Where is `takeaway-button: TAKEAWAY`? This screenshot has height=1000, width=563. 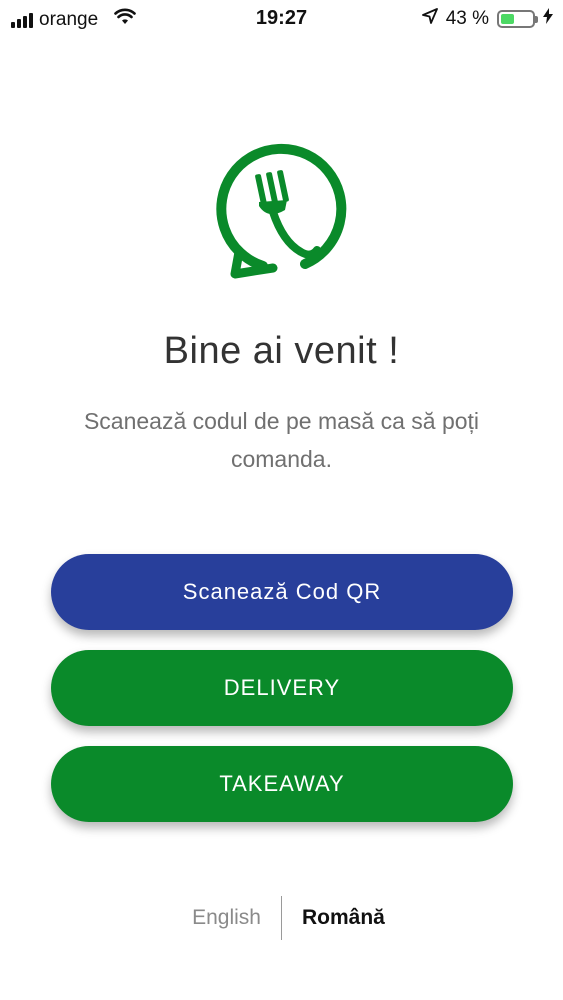 takeaway-button: TAKEAWAY is located at coordinates (282, 784).